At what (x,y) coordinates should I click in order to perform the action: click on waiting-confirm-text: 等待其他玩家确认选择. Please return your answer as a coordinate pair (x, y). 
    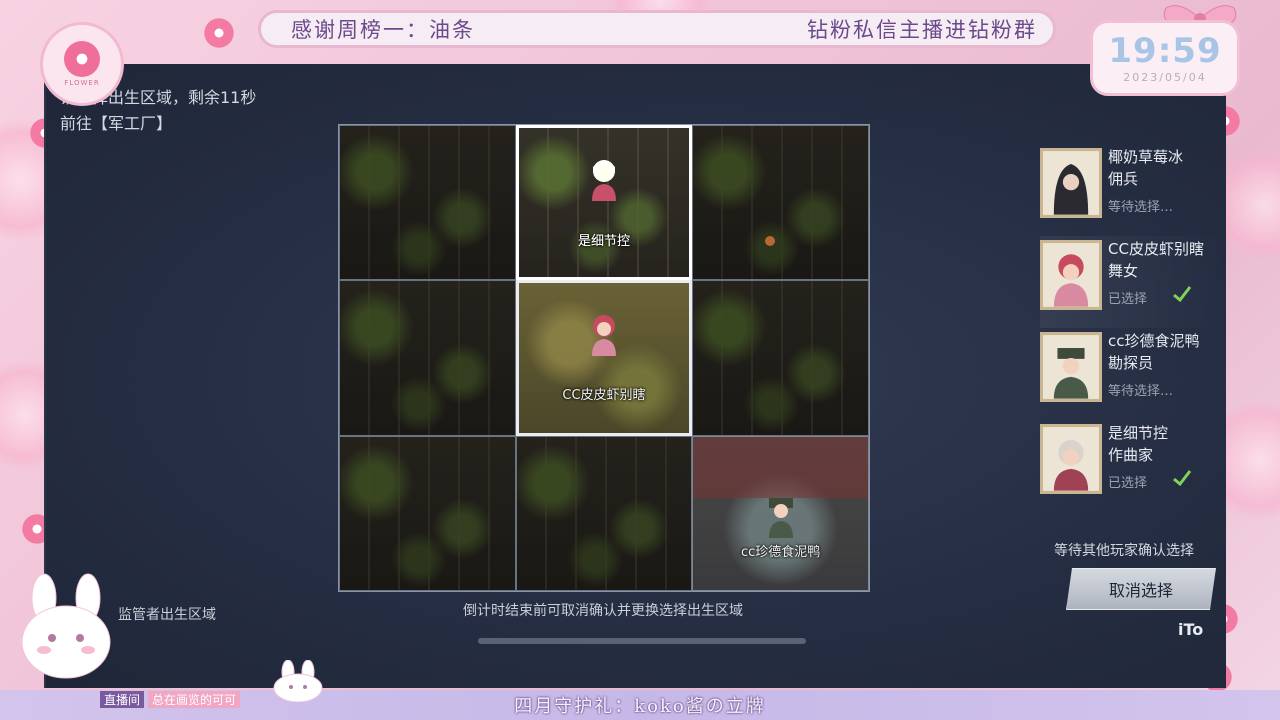
    Looking at the image, I should click on (1124, 551).